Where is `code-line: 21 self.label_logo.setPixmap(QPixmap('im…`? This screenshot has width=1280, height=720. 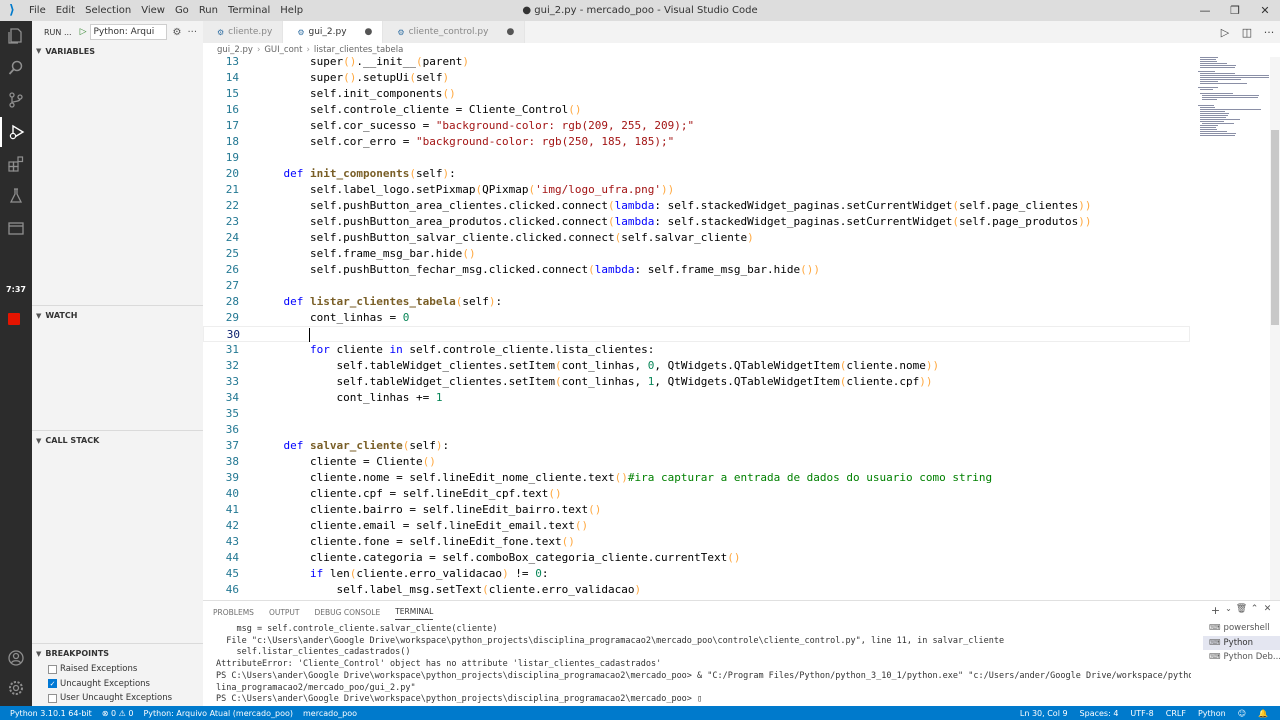 code-line: 21 self.label_logo.setPixmap(QPixmap('im… is located at coordinates (696, 190).